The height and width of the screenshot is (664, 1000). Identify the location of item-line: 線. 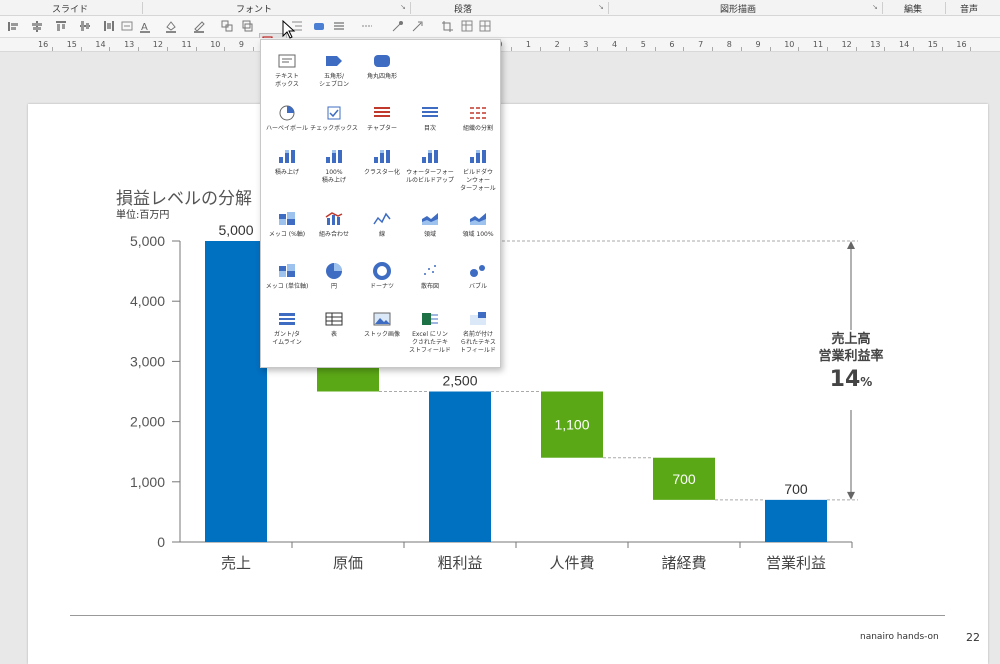
(382, 224).